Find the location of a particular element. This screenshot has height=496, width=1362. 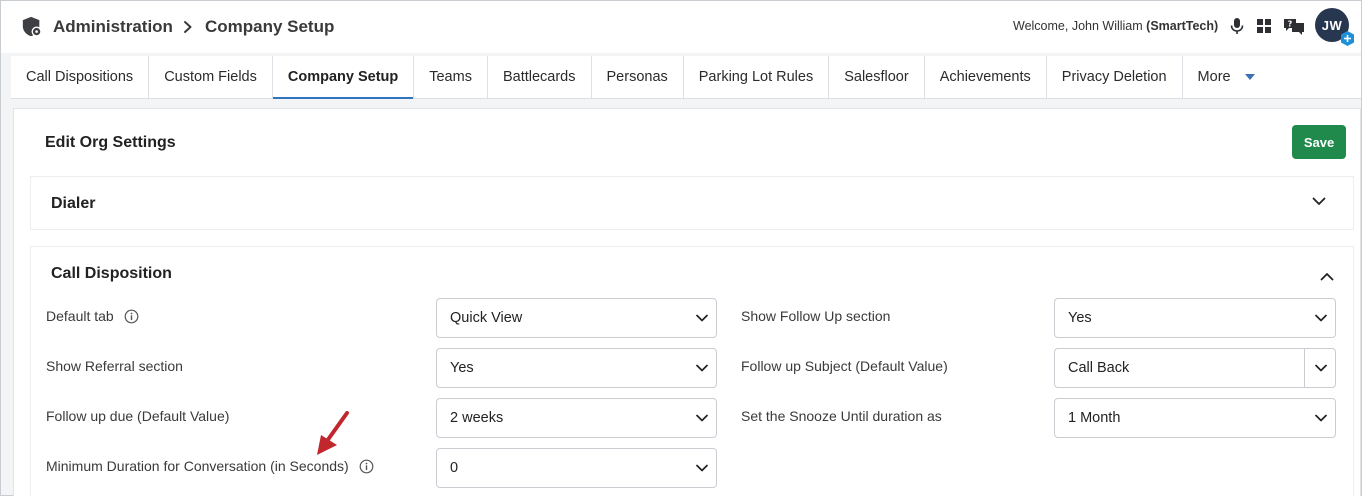

follow-up-subject-combobox: Call Back is located at coordinates (1195, 368).